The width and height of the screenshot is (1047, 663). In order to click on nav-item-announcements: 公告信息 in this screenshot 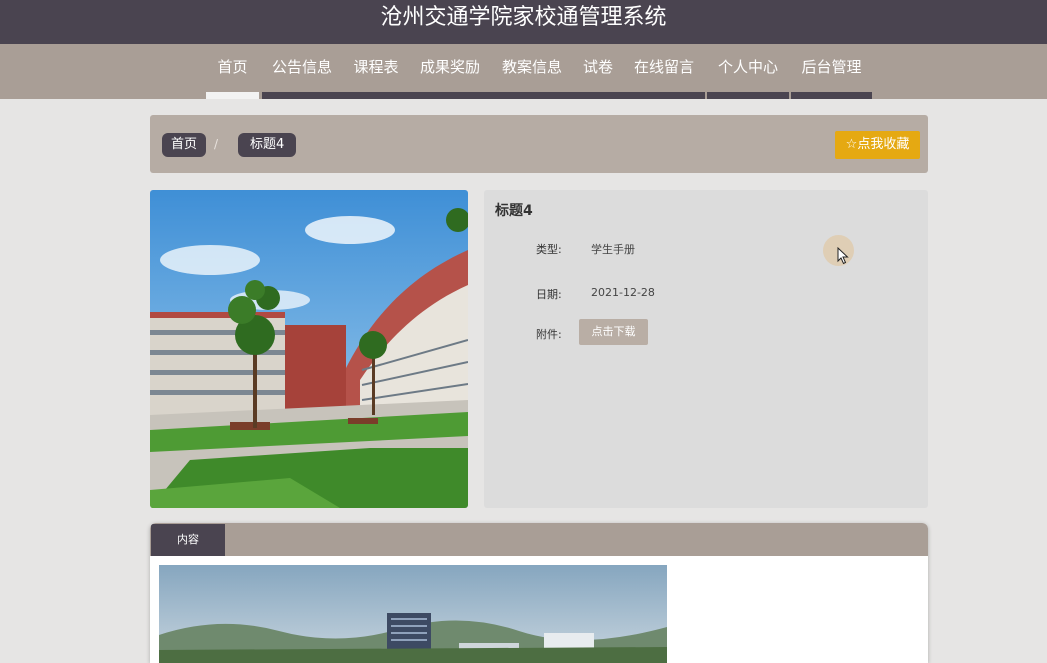, I will do `click(302, 68)`.